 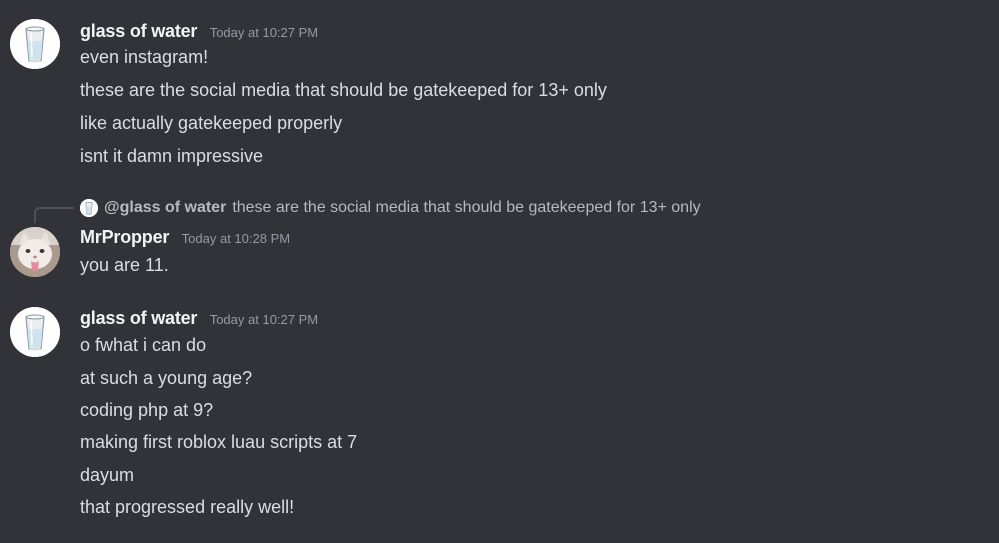 What do you see at coordinates (236, 238) in the screenshot?
I see `timestamp: Today at 10:28 PM` at bounding box center [236, 238].